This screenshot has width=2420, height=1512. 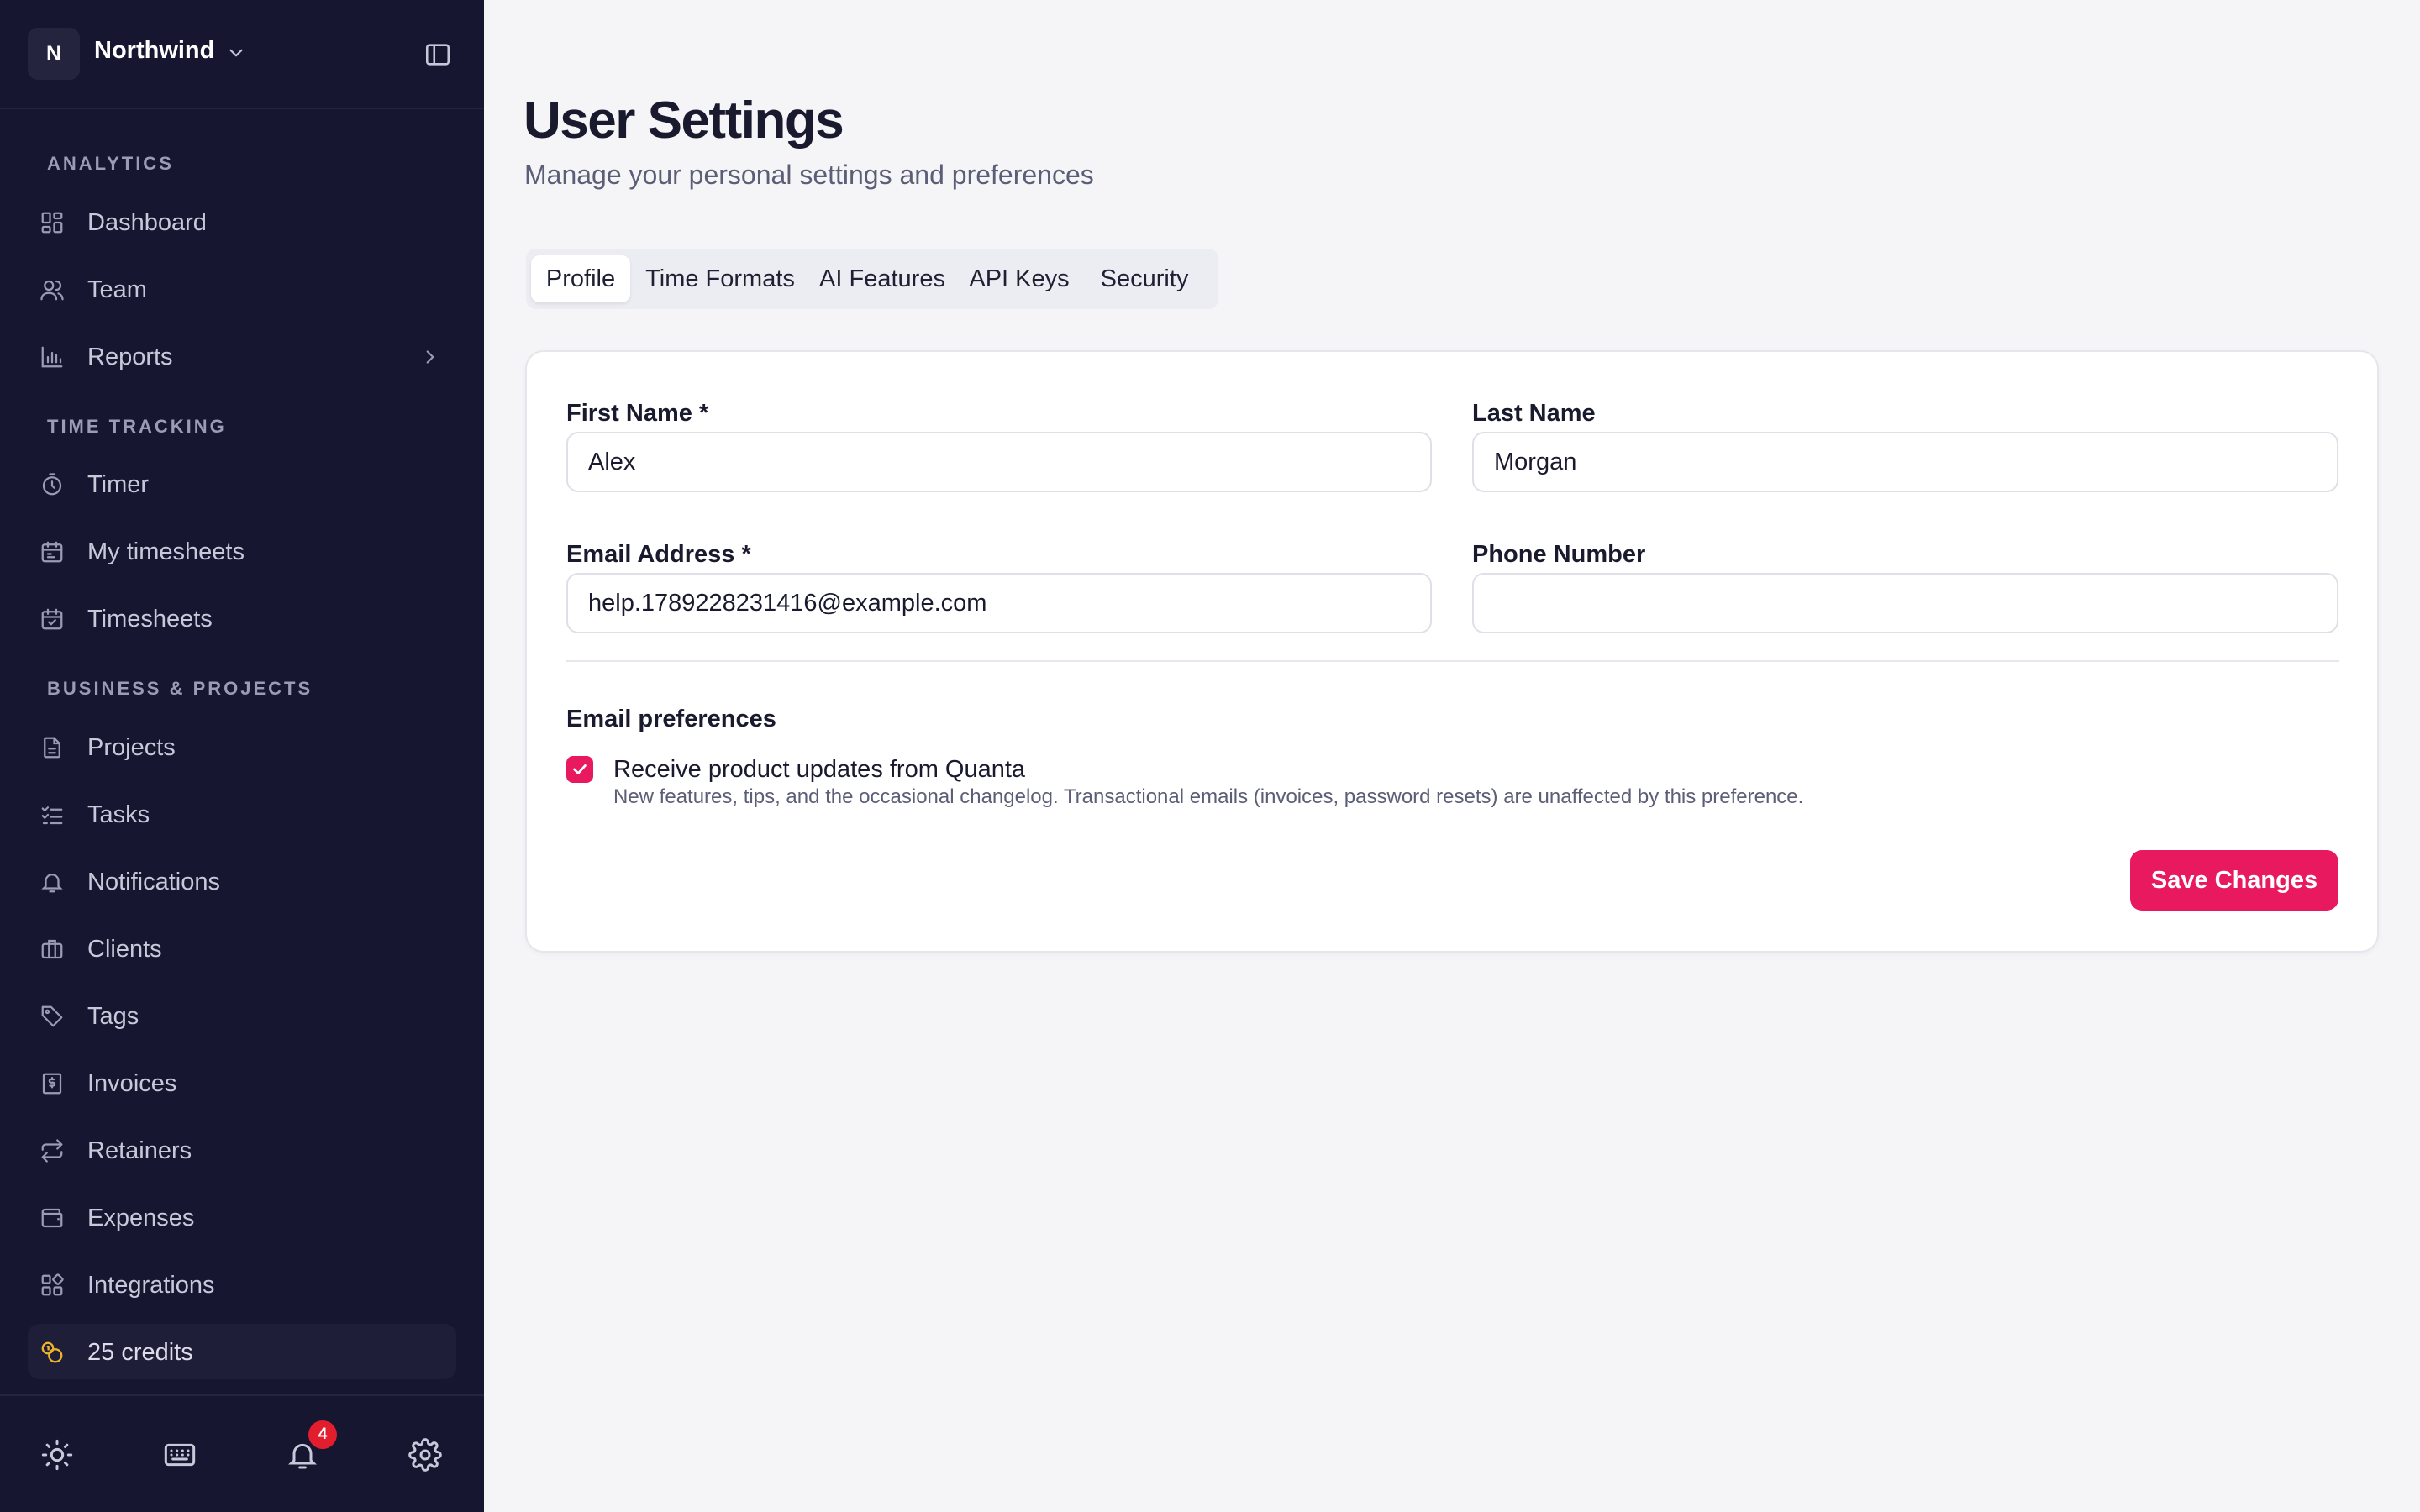 I want to click on sidebar-item-team: Team, so click(x=242, y=289).